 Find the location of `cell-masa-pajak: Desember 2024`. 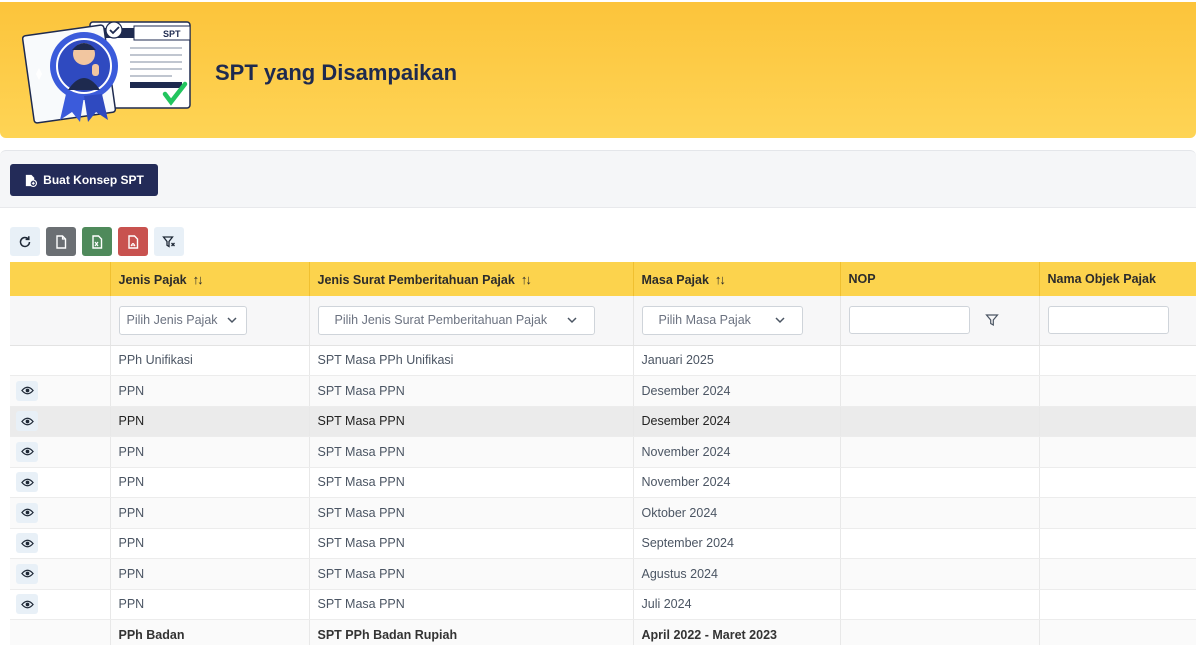

cell-masa-pajak: Desember 2024 is located at coordinates (737, 421).